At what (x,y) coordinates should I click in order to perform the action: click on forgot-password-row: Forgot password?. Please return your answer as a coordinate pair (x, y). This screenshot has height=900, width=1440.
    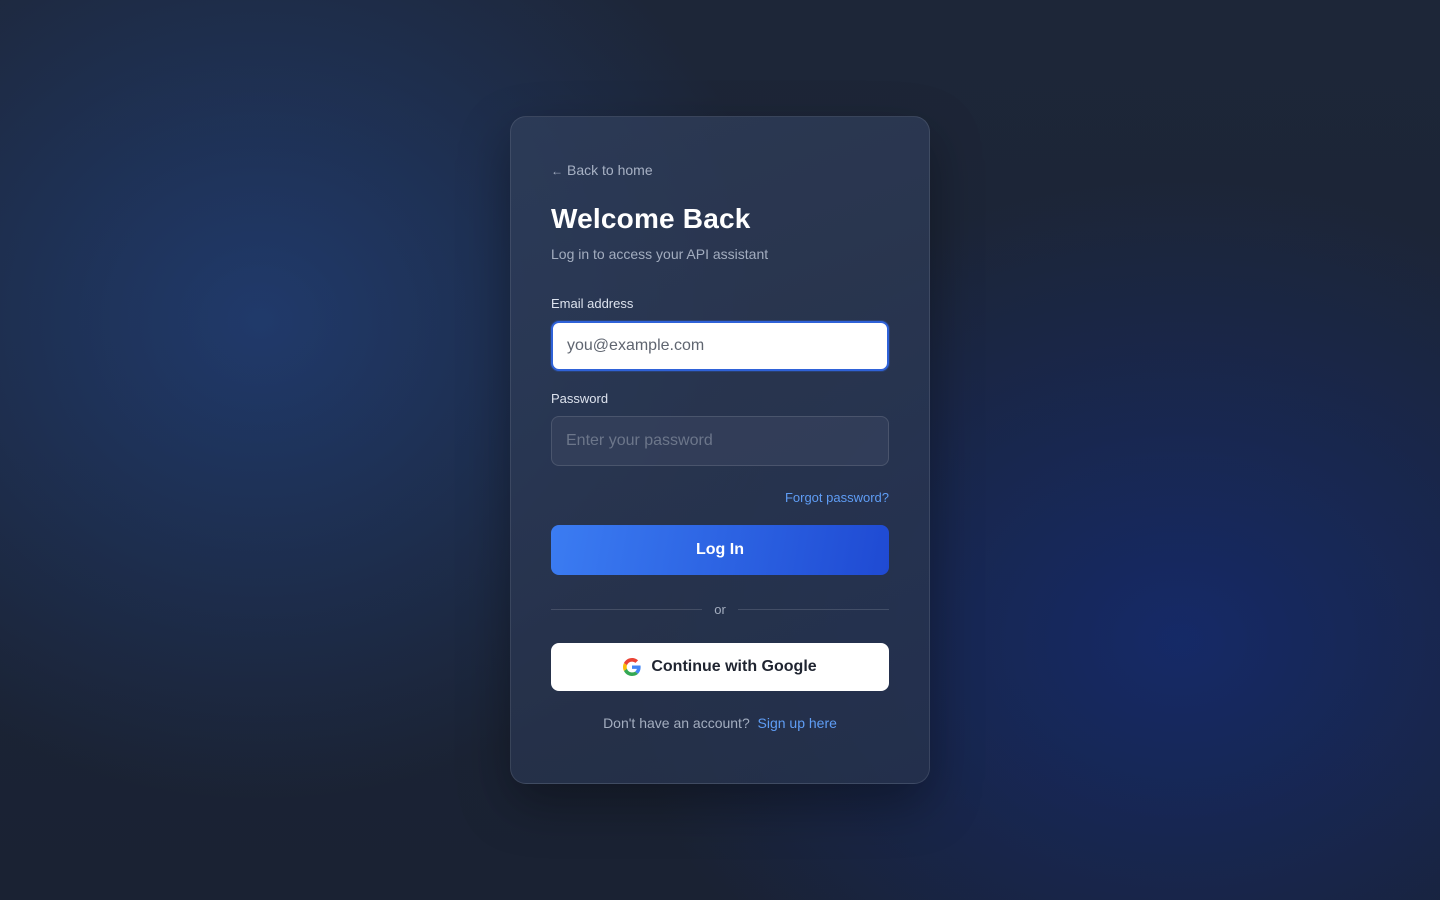
    Looking at the image, I should click on (720, 497).